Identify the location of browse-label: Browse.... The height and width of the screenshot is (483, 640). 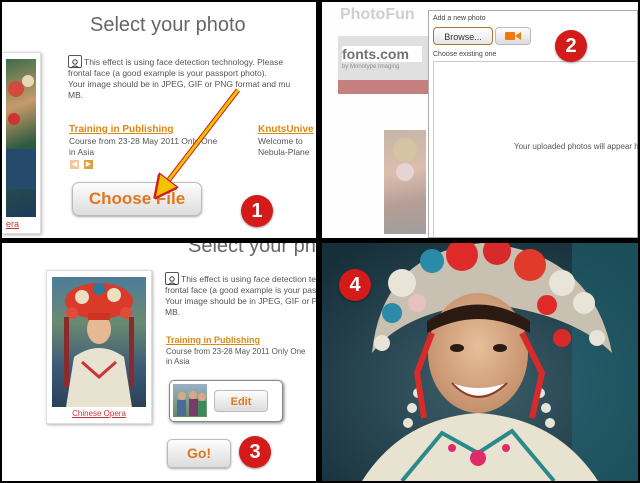
(463, 37).